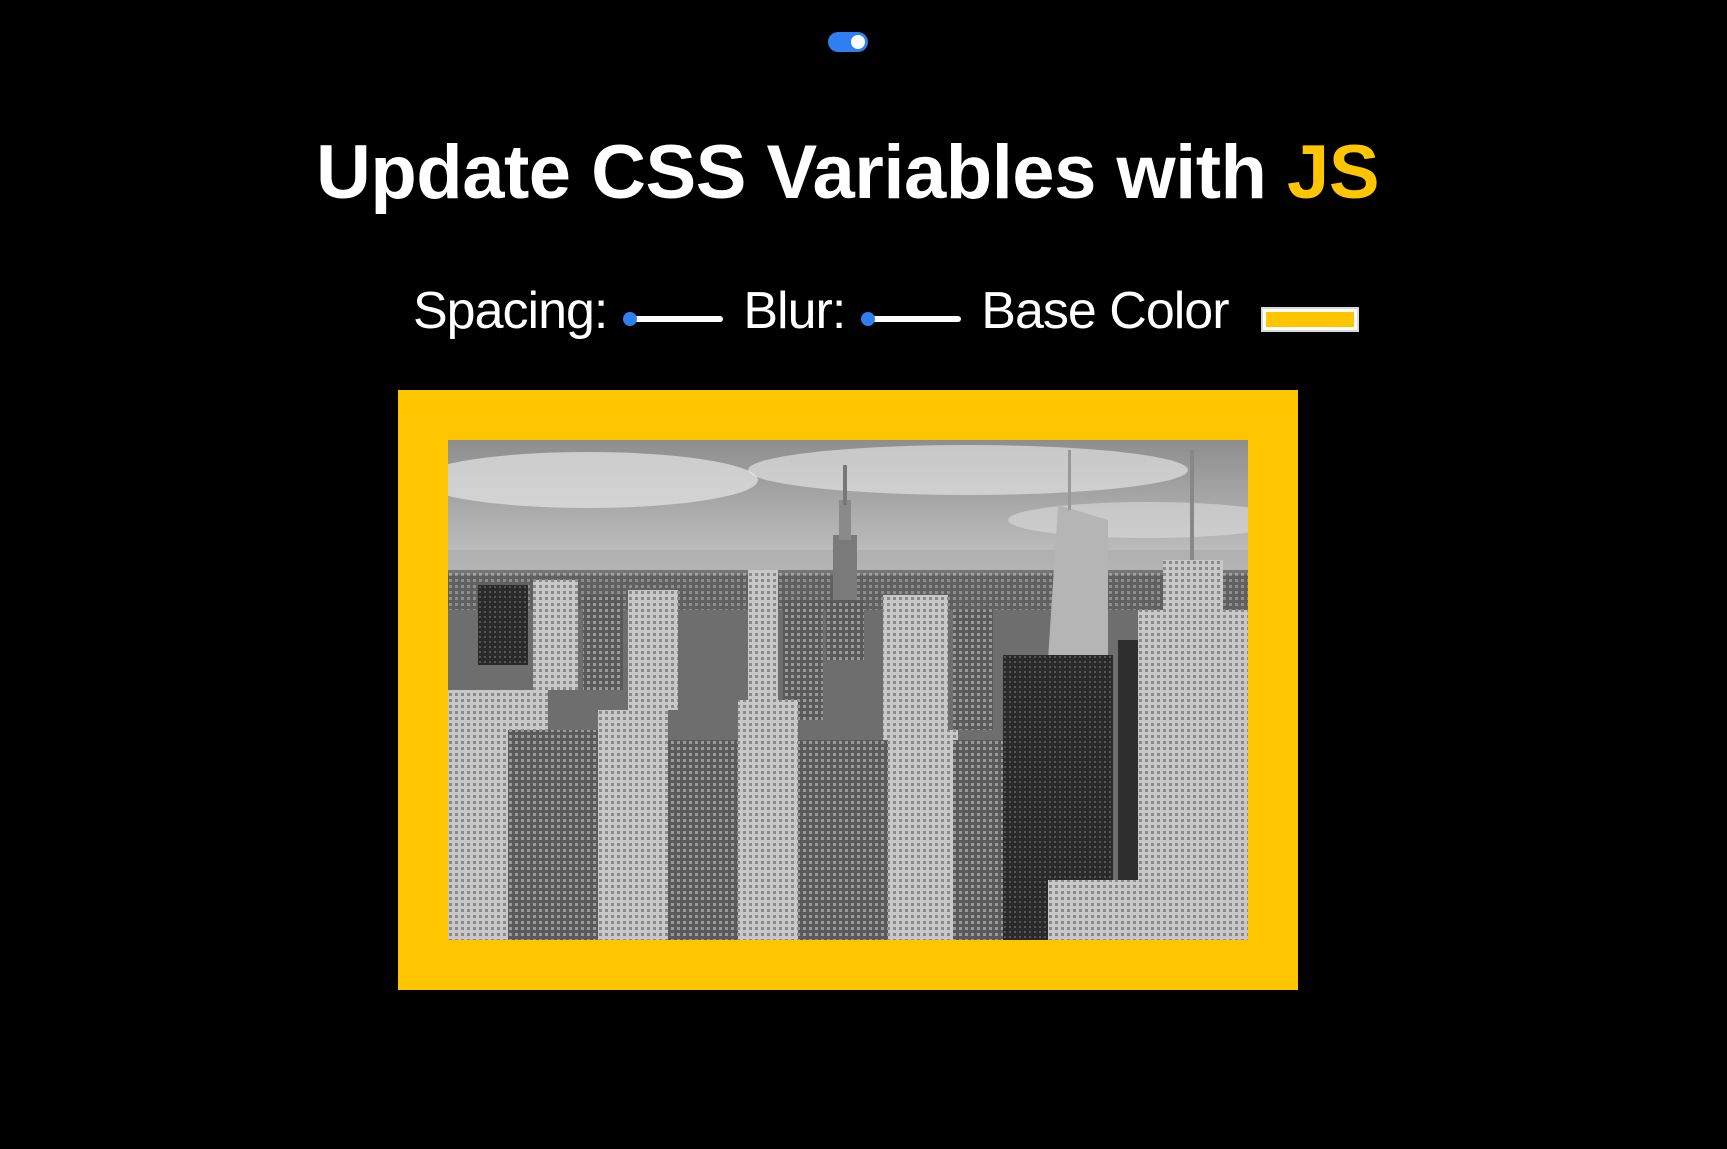 This screenshot has width=1727, height=1149. I want to click on base-color-label: Base Color, so click(1105, 311).